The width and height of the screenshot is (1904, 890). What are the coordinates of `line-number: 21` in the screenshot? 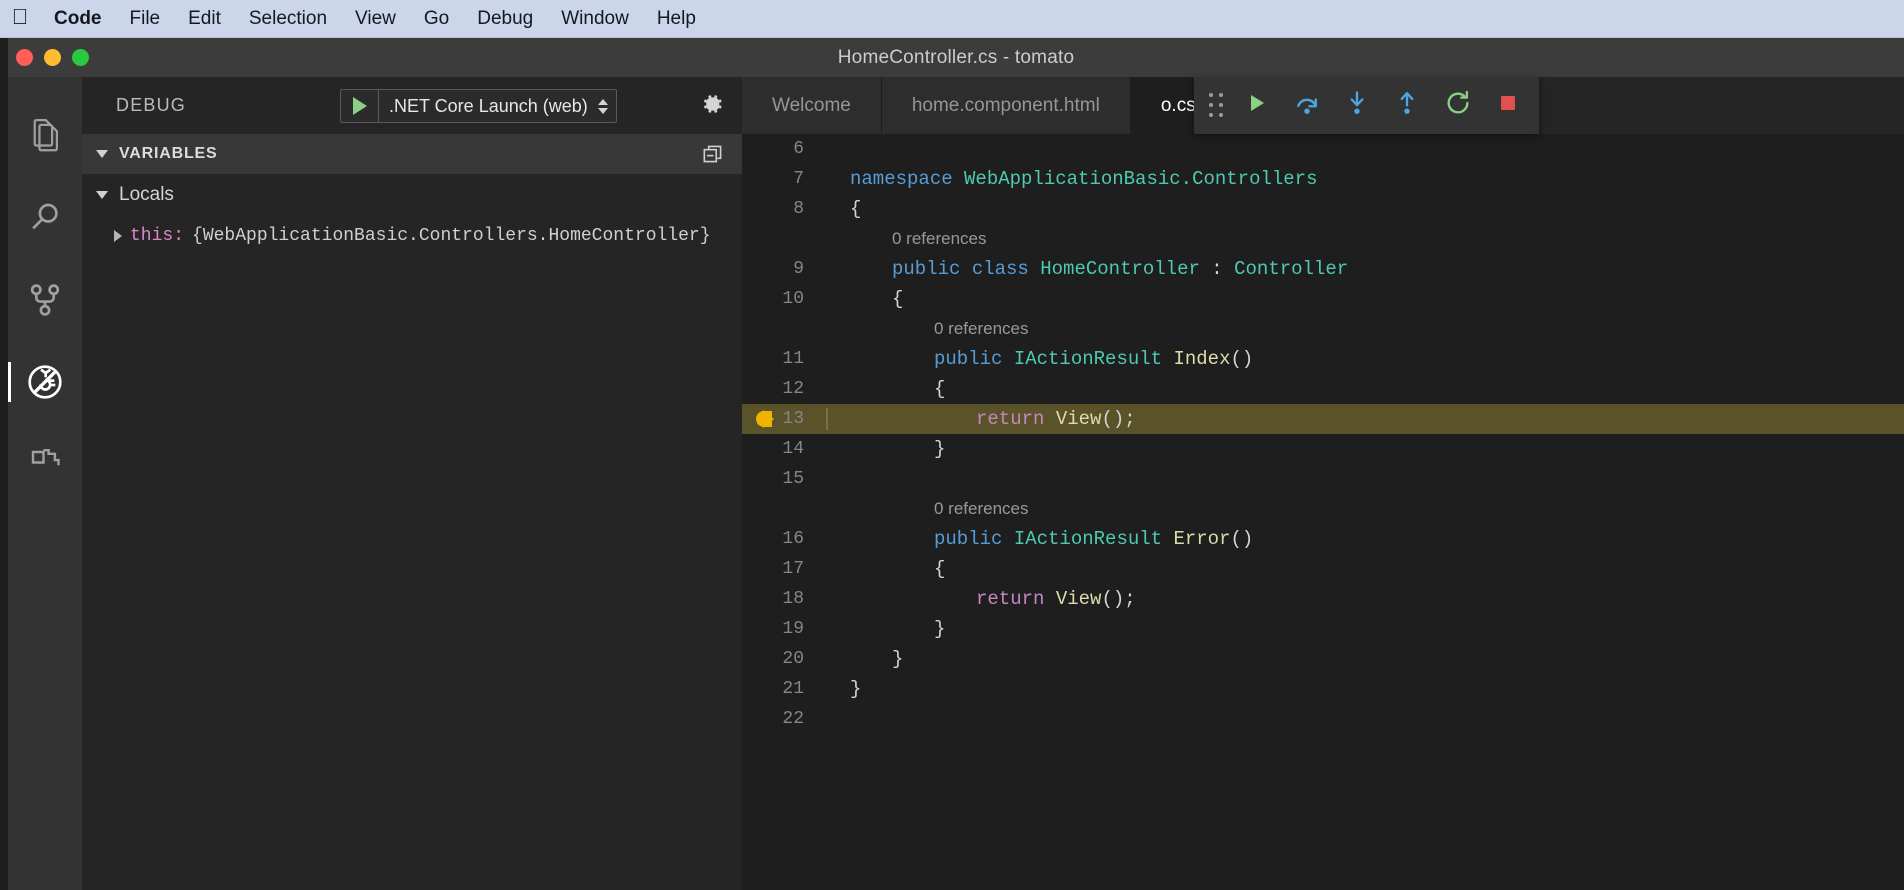 It's located at (793, 689).